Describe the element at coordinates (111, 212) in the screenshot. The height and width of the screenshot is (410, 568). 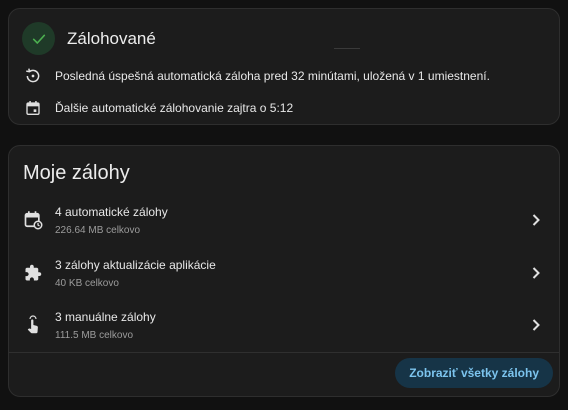
I see `backup-type-label: 4 automatické zálohy` at that location.